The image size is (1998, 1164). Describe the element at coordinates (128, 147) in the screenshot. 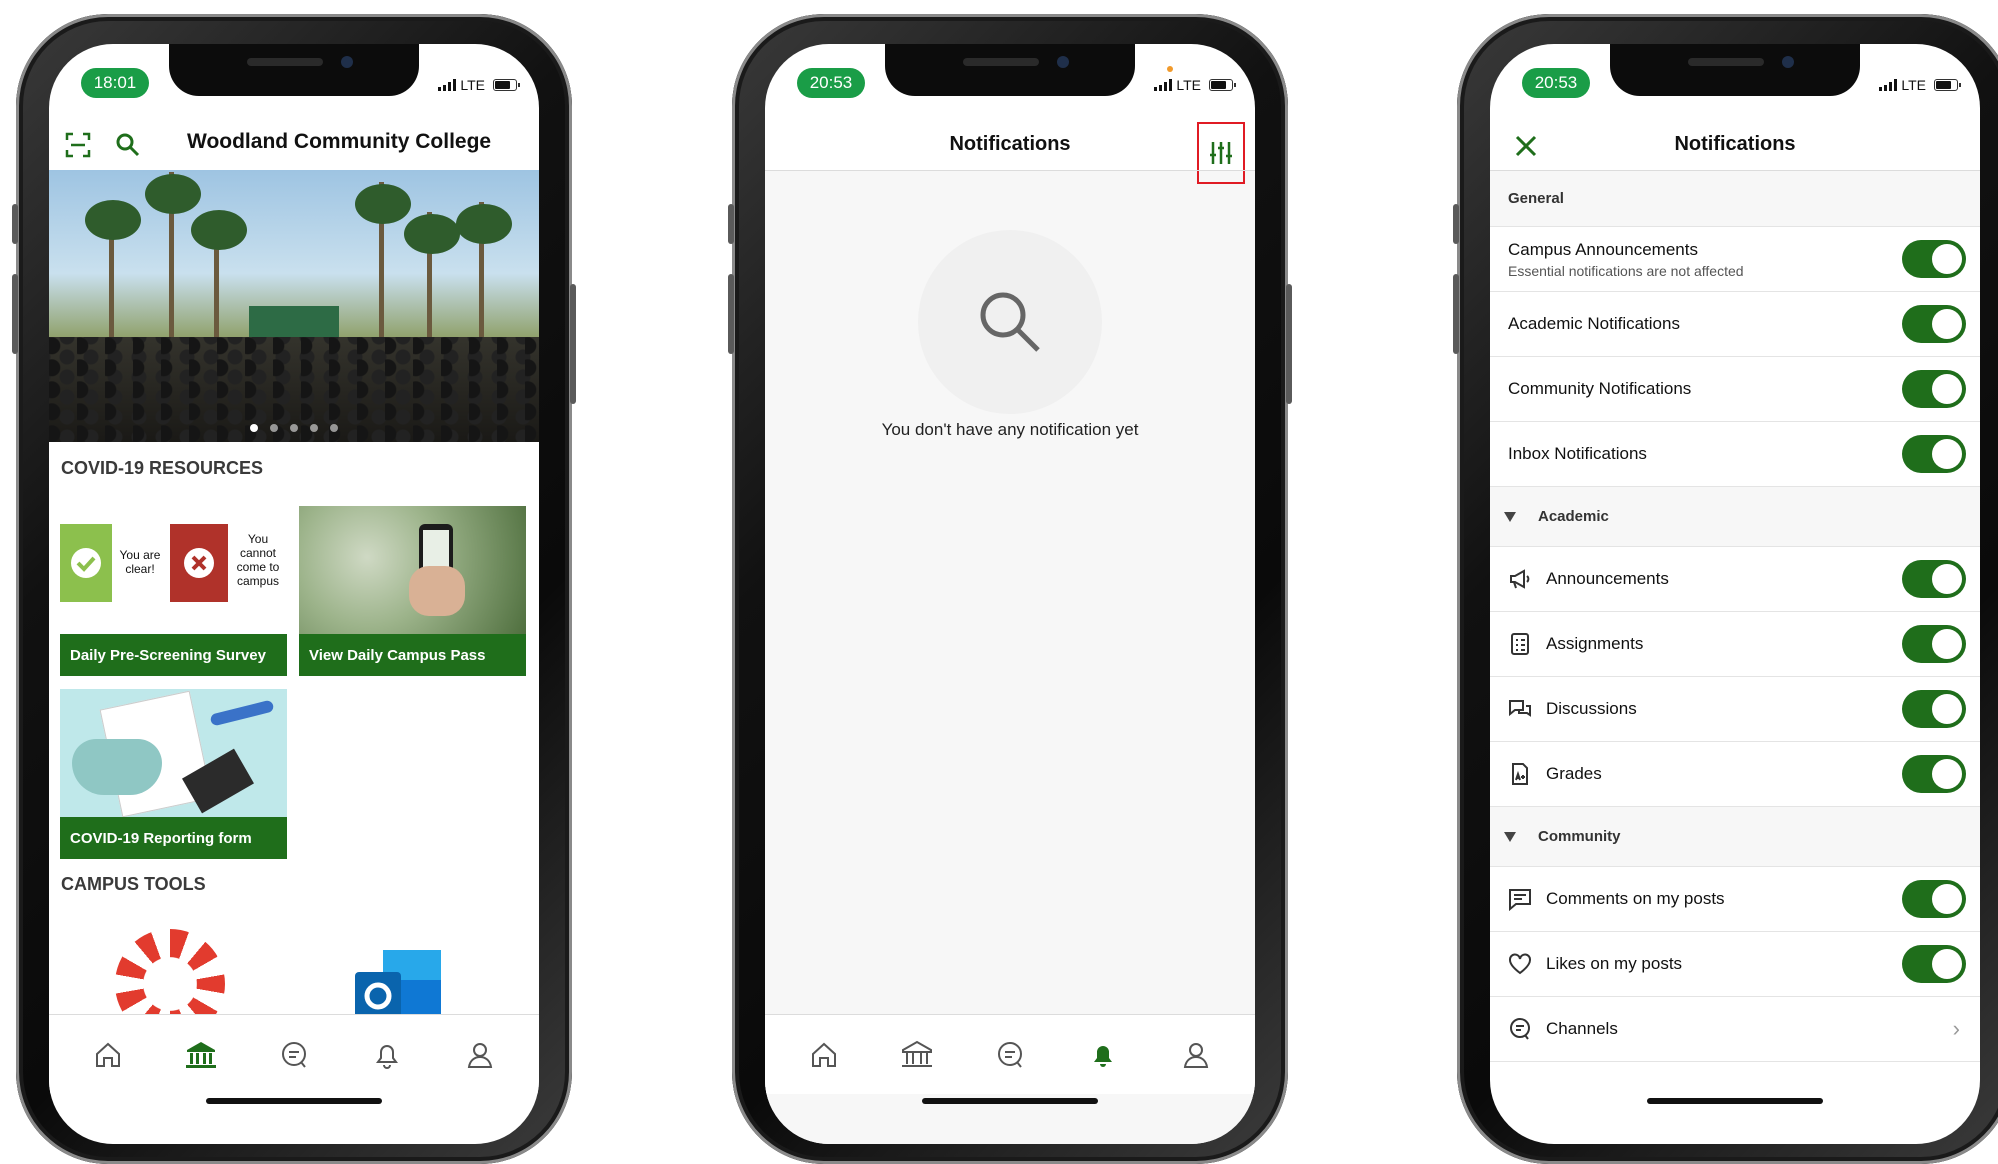

I see `search-icon` at that location.